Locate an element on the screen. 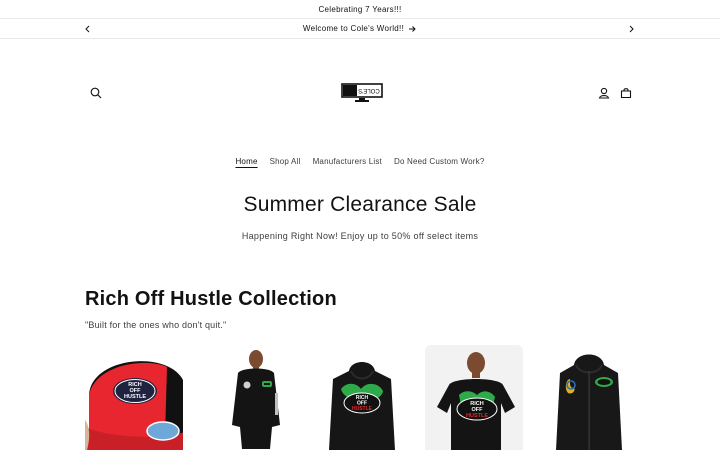 Image resolution: width=720 pixels, height=450 pixels. product-card-model-hoodie is located at coordinates (247, 397).